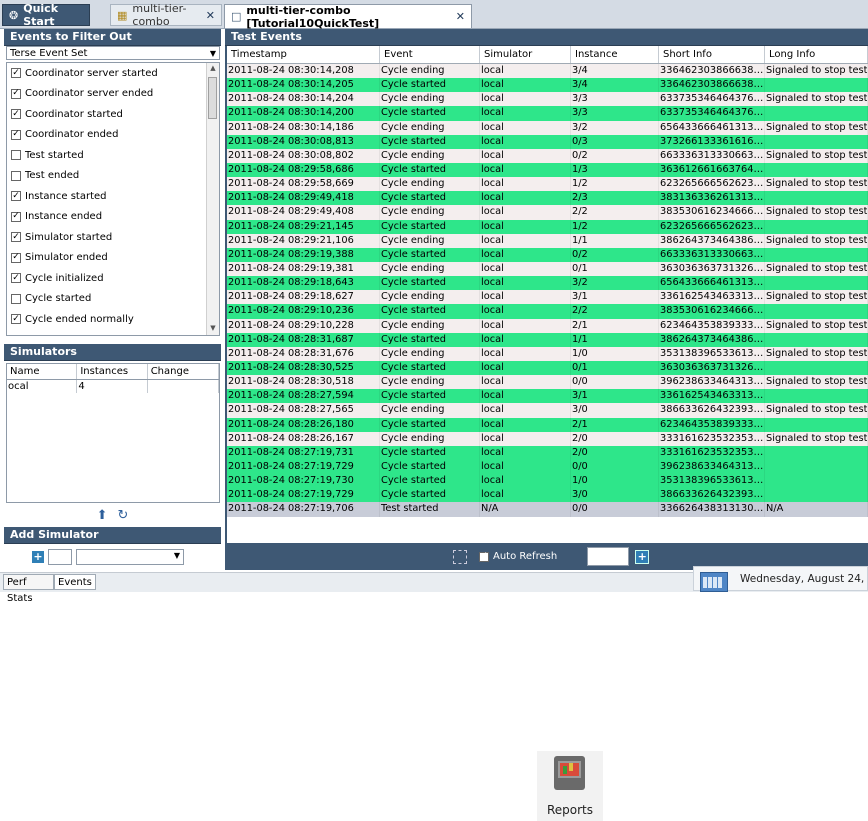 The width and height of the screenshot is (868, 821). I want to click on filter-event-item: Cycle started, so click(113, 299).